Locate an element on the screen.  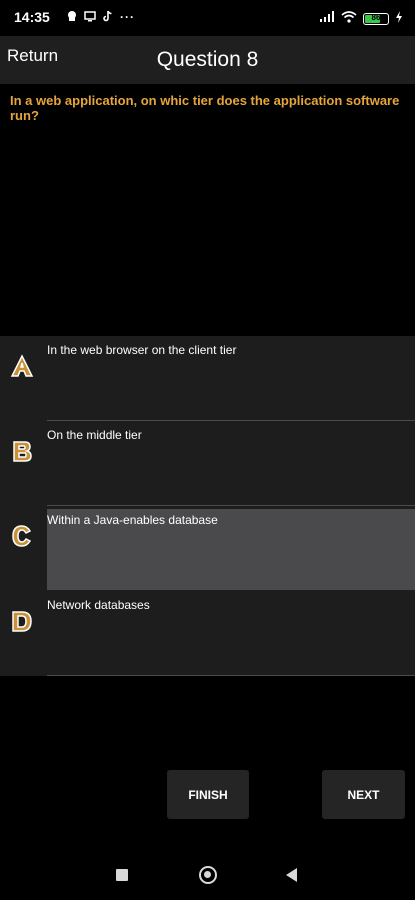
navigation-bar is located at coordinates (207, 874).